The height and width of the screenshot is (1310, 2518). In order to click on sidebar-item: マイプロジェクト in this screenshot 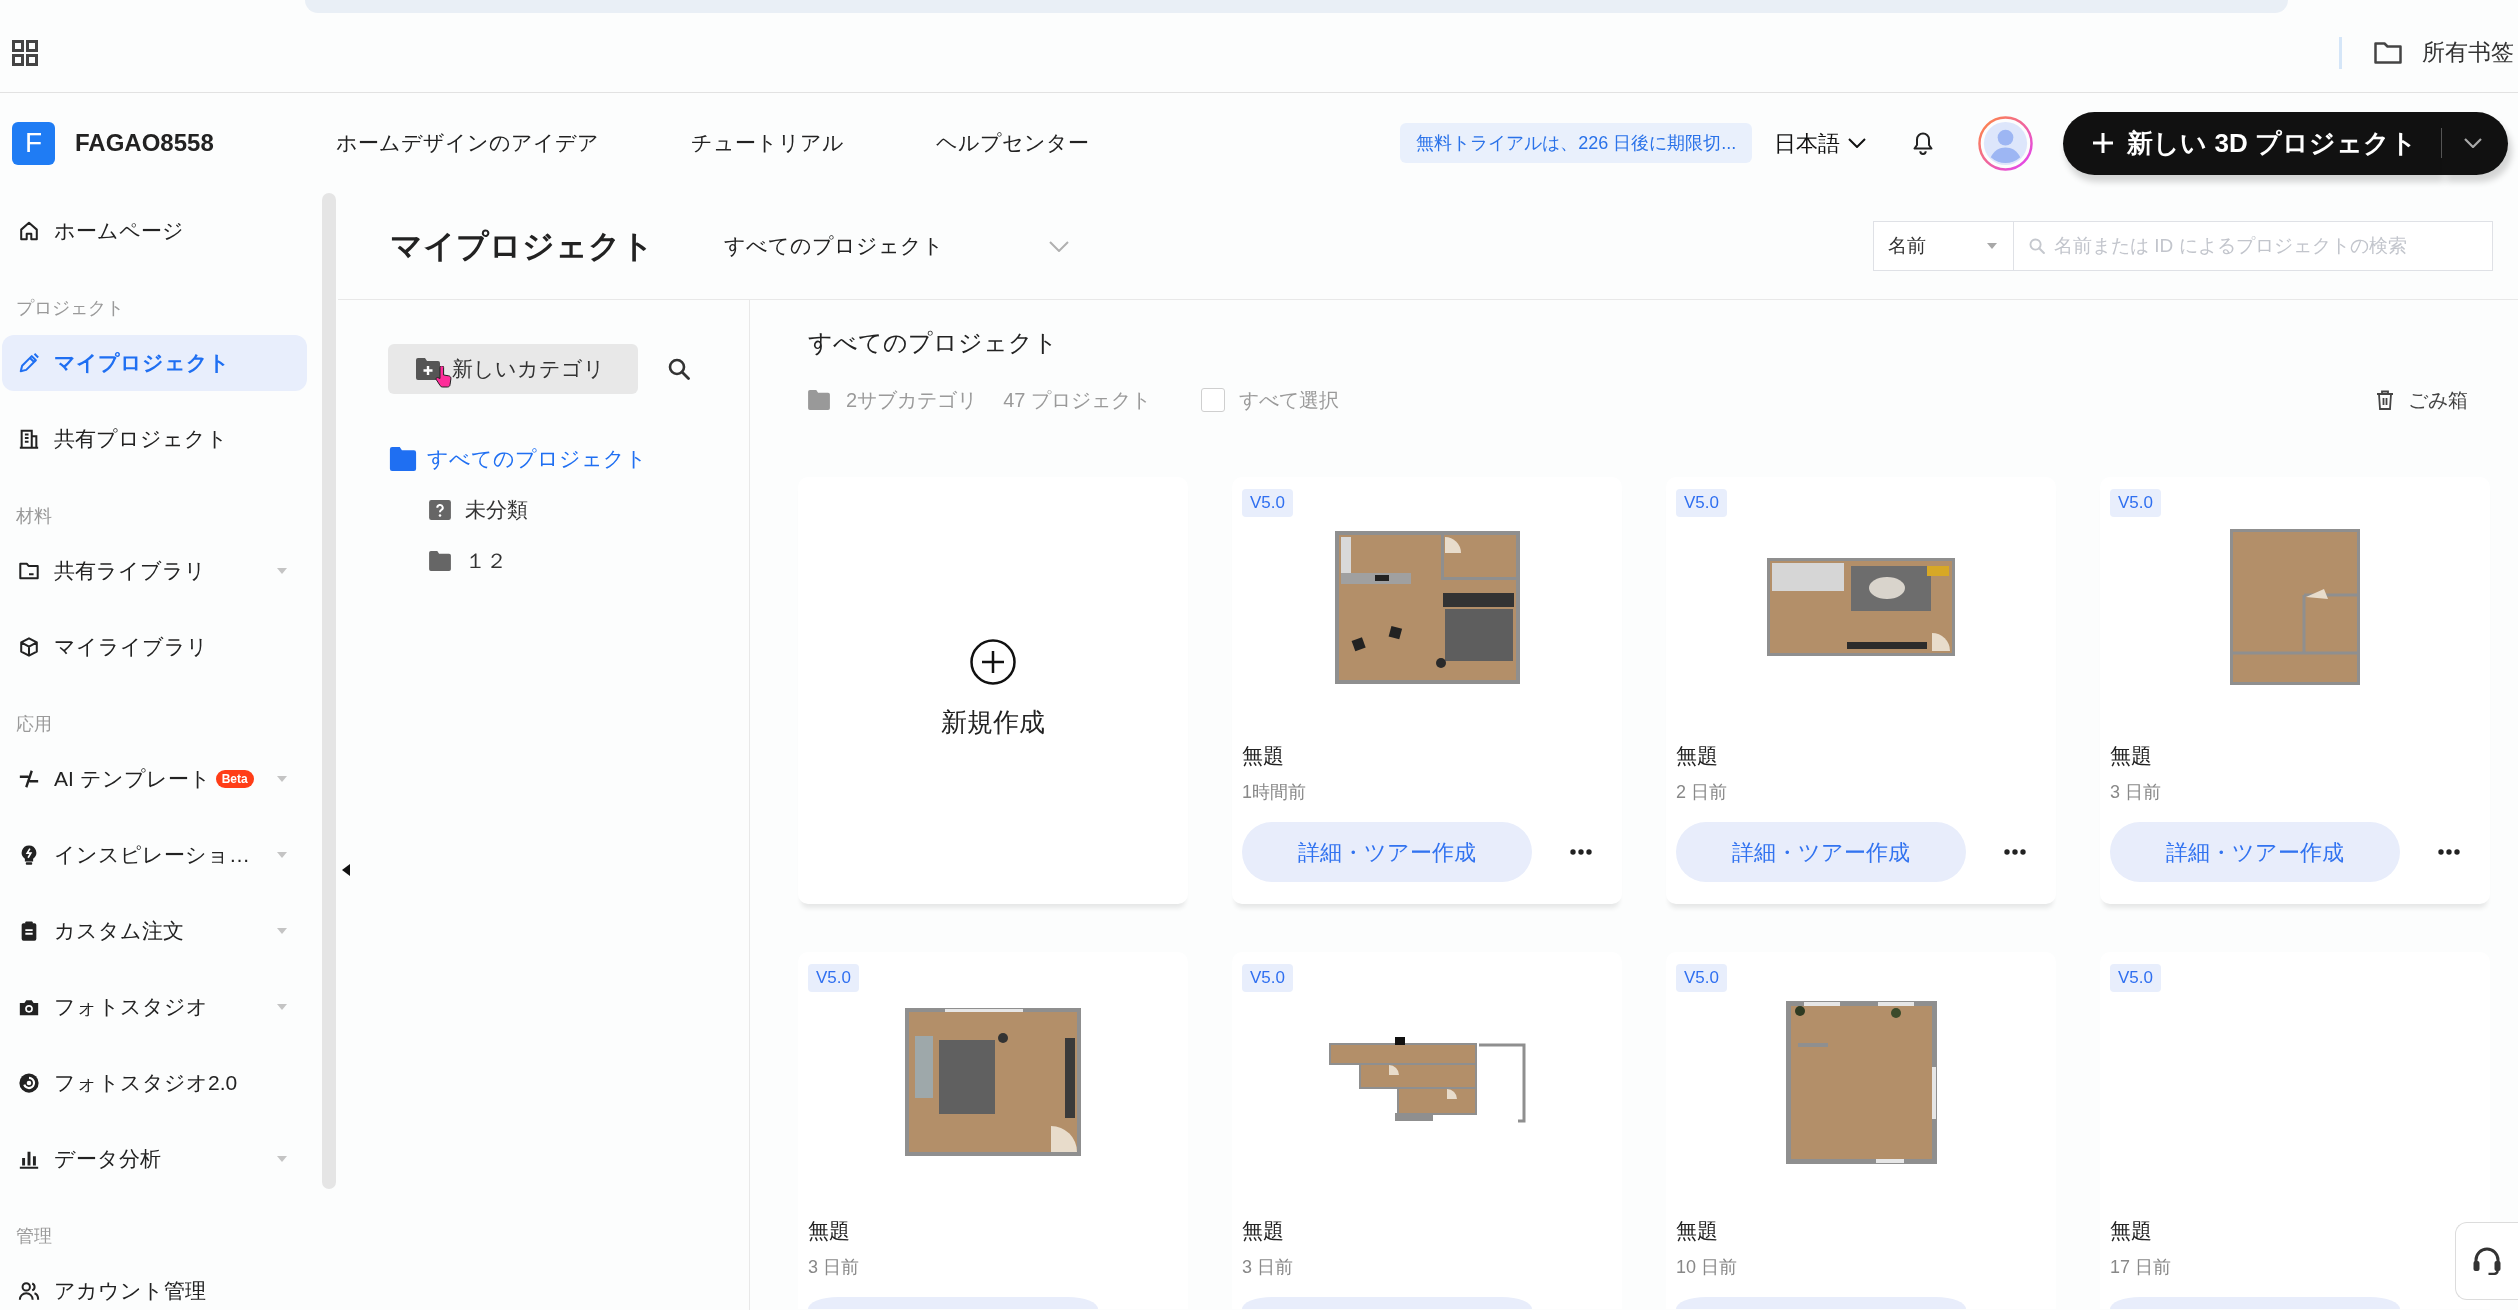, I will do `click(154, 363)`.